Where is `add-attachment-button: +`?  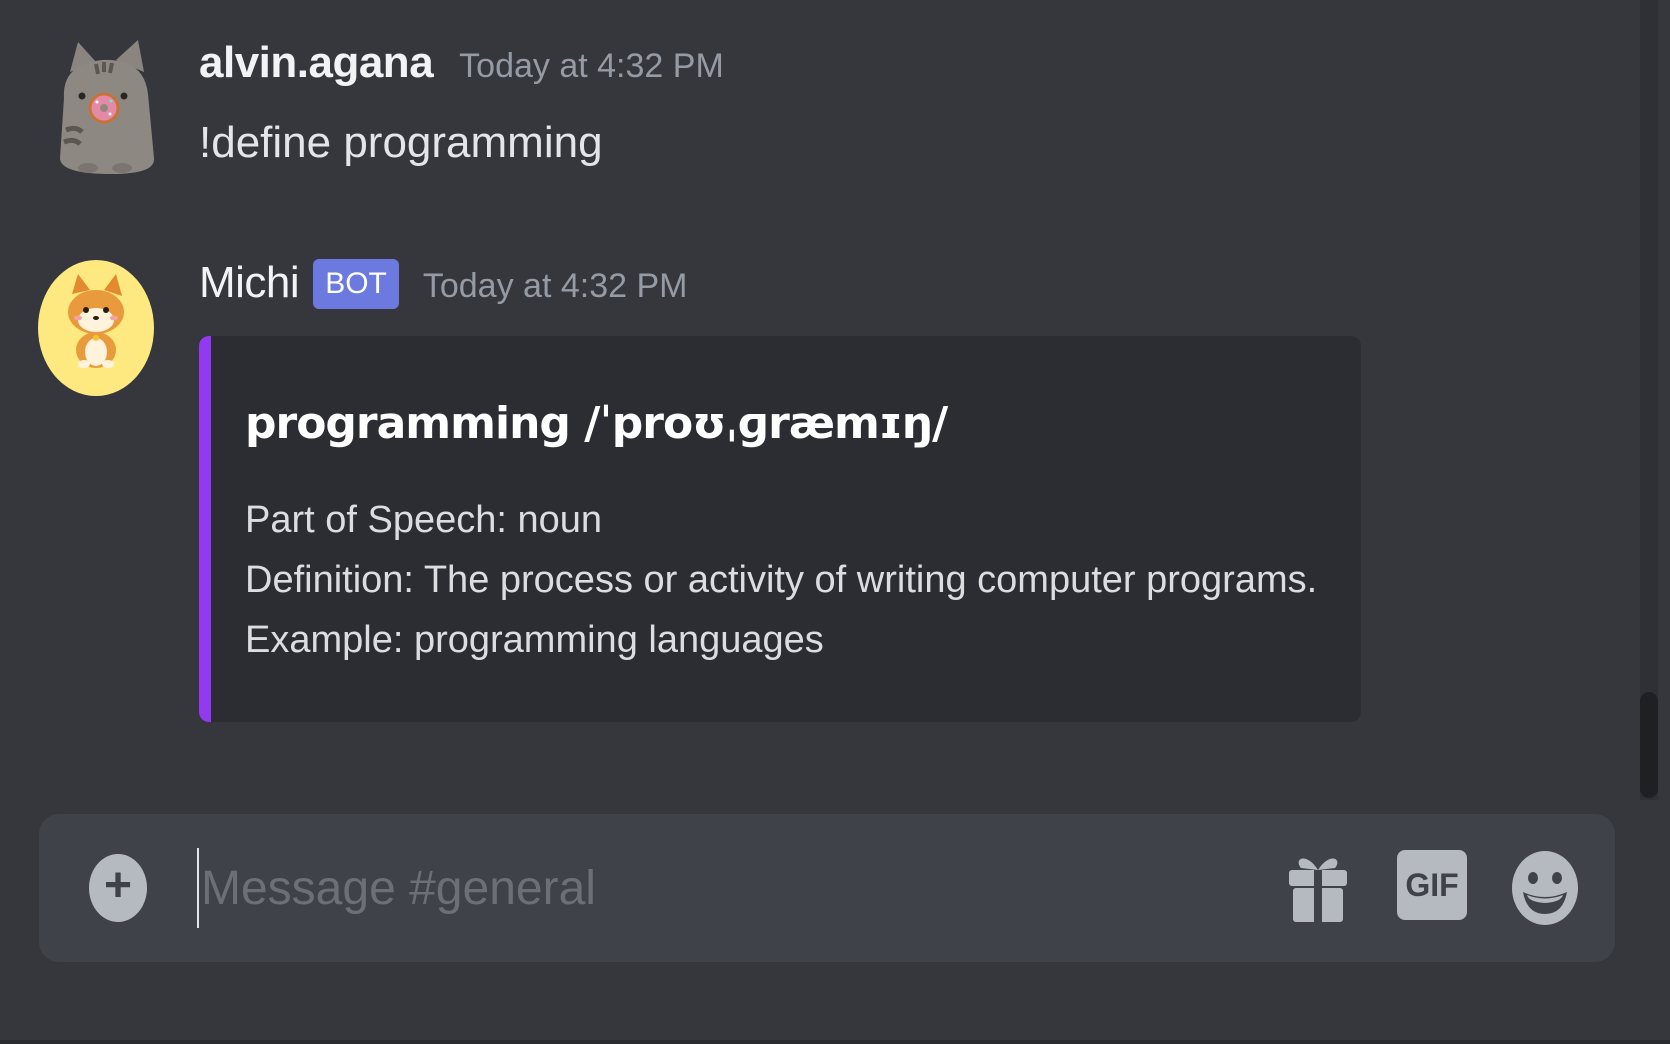 add-attachment-button: + is located at coordinates (118, 888).